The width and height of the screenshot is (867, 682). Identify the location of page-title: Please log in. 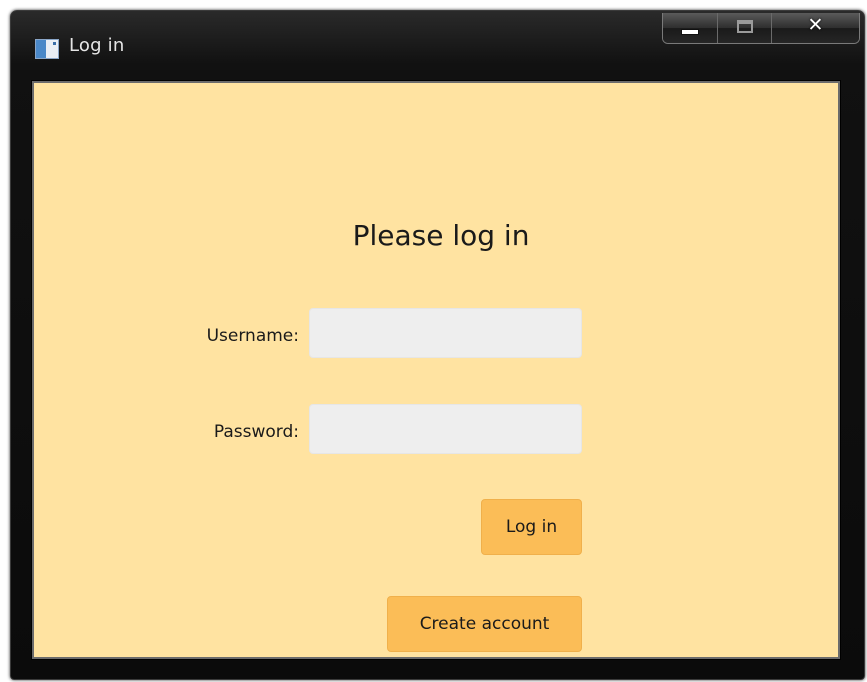
(441, 235).